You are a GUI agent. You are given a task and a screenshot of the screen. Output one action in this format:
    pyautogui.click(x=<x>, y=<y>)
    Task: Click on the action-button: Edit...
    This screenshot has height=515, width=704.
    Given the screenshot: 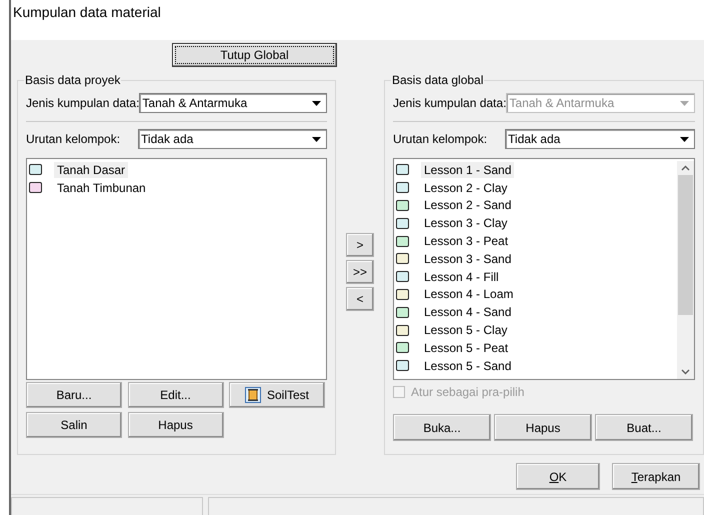 What is the action you would take?
    pyautogui.click(x=176, y=395)
    